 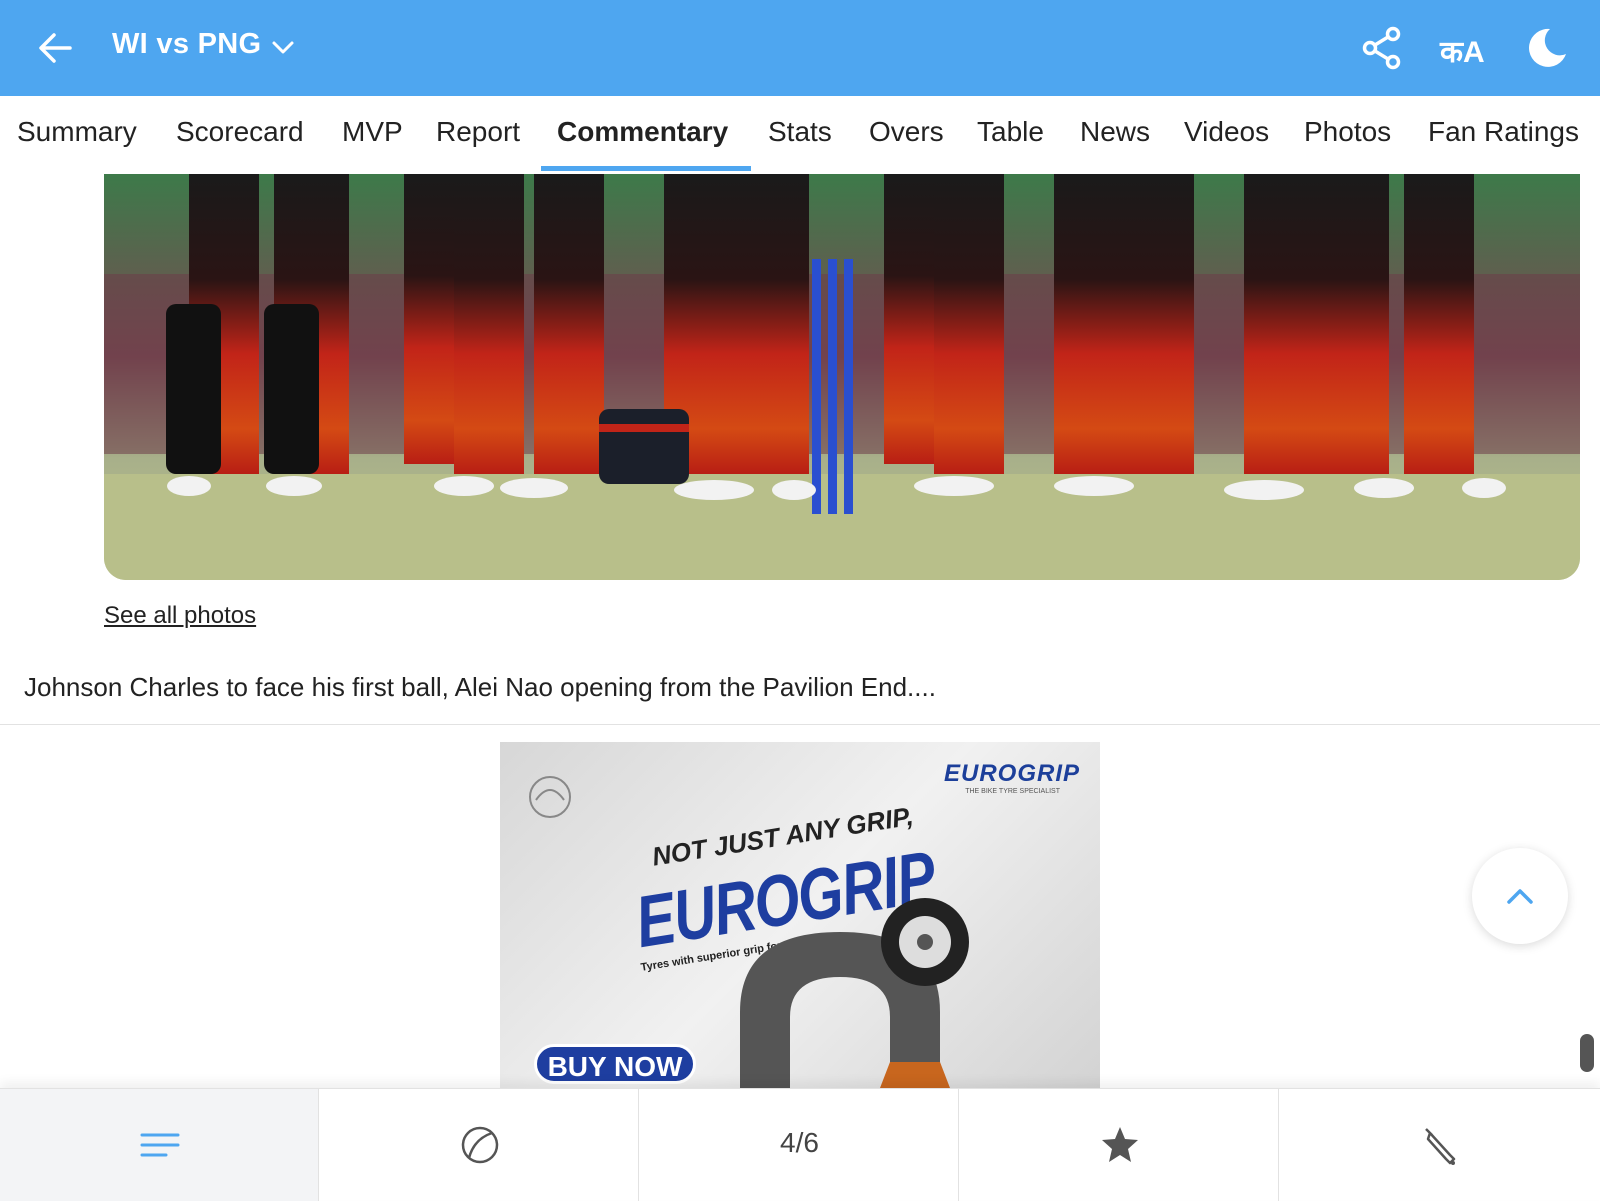 What do you see at coordinates (56, 48) in the screenshot?
I see `back-arrow-icon` at bounding box center [56, 48].